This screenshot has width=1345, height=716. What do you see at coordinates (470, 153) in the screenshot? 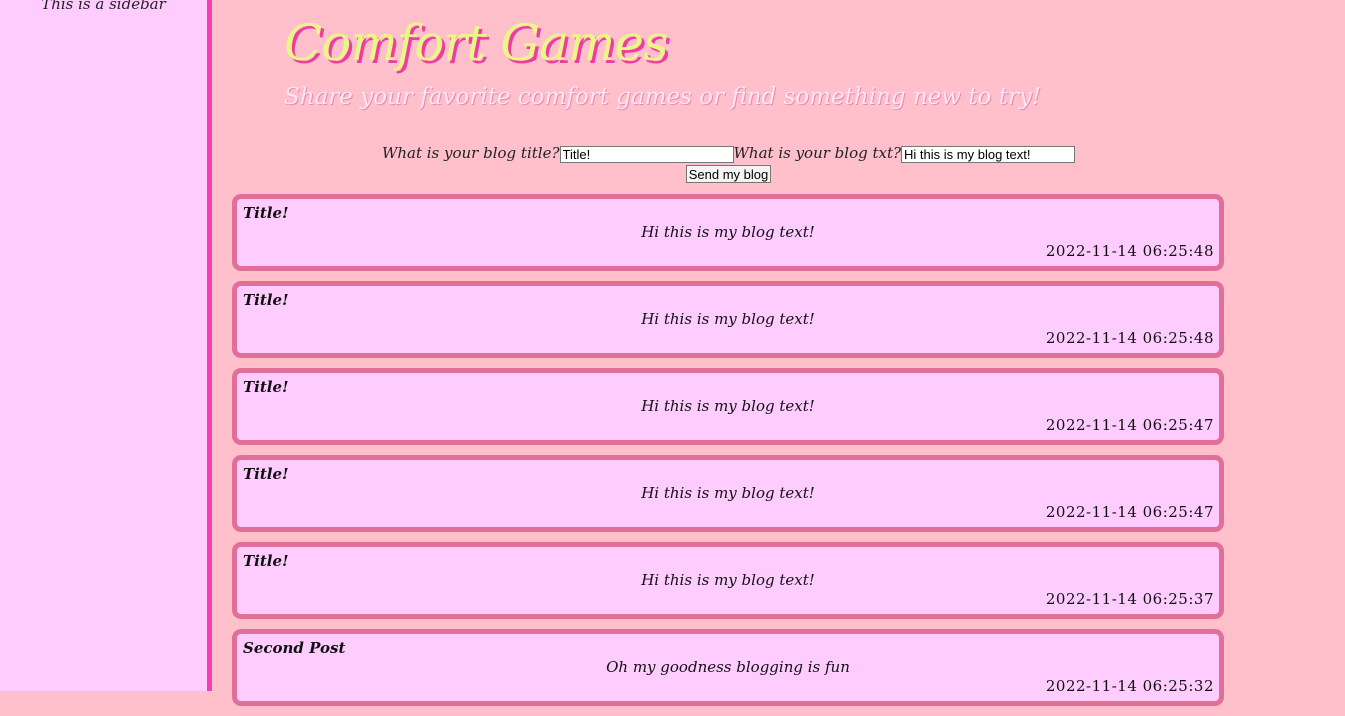
I see `blog-title-label: What is your blog title?` at bounding box center [470, 153].